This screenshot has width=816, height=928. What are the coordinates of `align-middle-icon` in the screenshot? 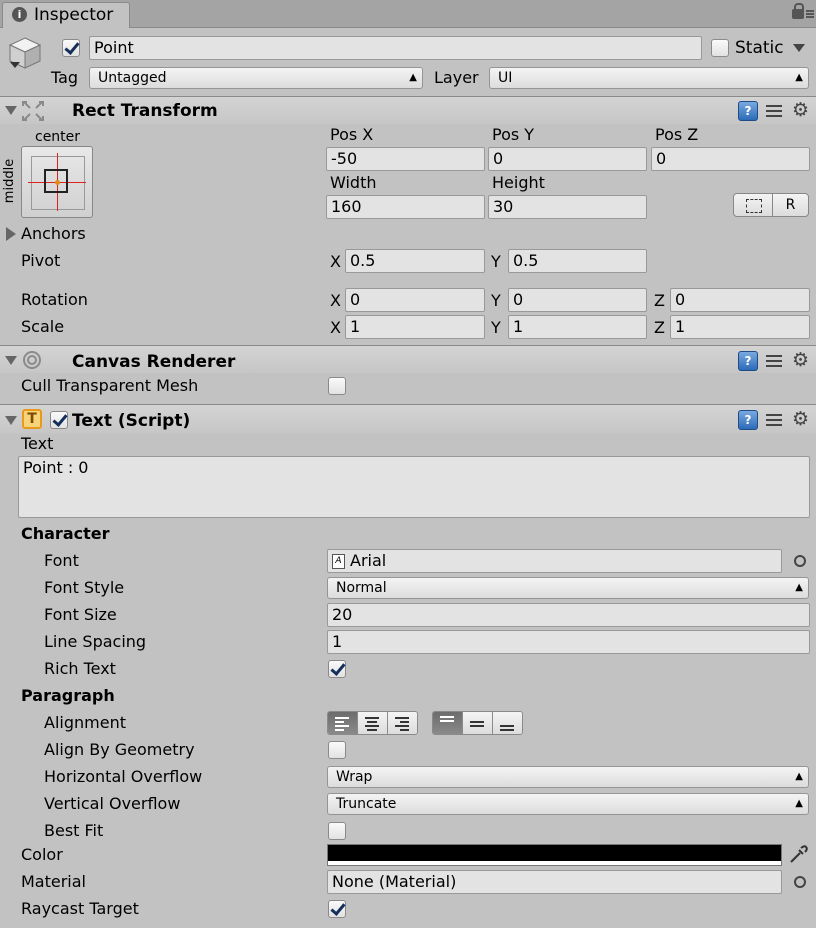 It's located at (478, 723).